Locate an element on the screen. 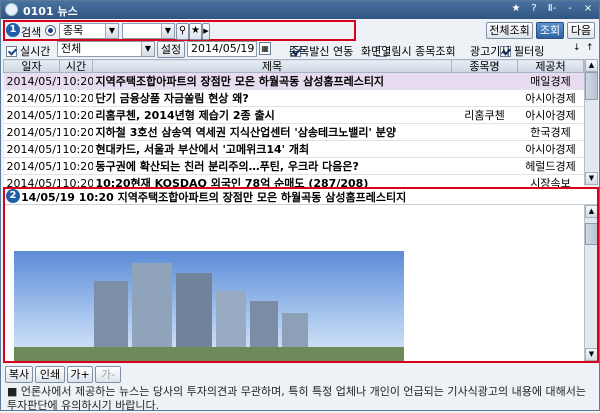 Image resolution: width=600 pixels, height=413 pixels. ad-filter-label: 광고기사 필터링 is located at coordinates (507, 51).